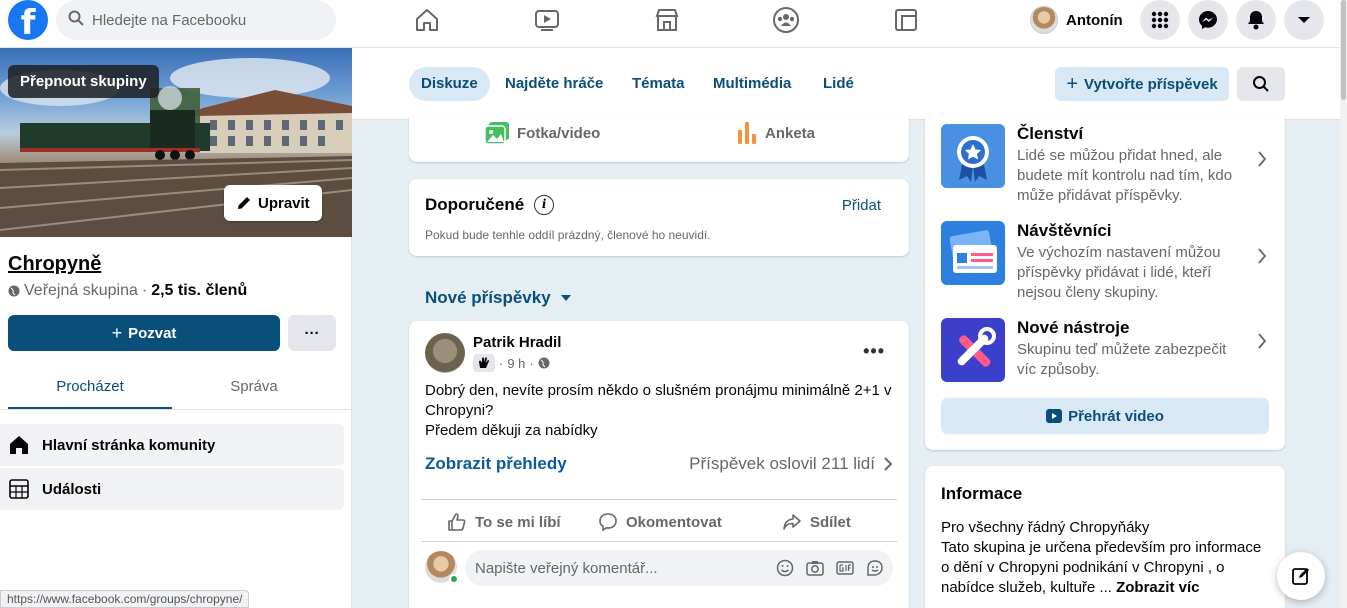 Image resolution: width=1347 pixels, height=608 pixels. What do you see at coordinates (1343, 50) in the screenshot?
I see `scrollbar-thumb` at bounding box center [1343, 50].